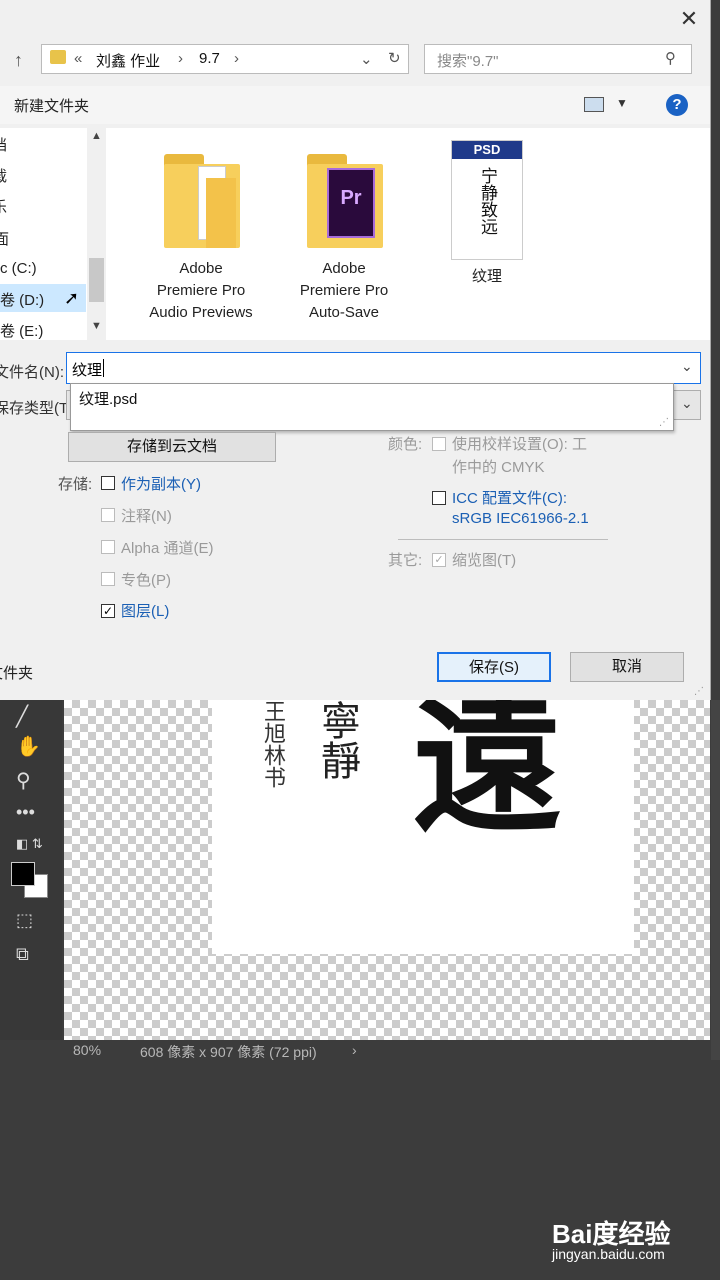 The width and height of the screenshot is (720, 1280). What do you see at coordinates (519, 444) in the screenshot?
I see `proof-setup-label: 使用校样设置(O): 工` at bounding box center [519, 444].